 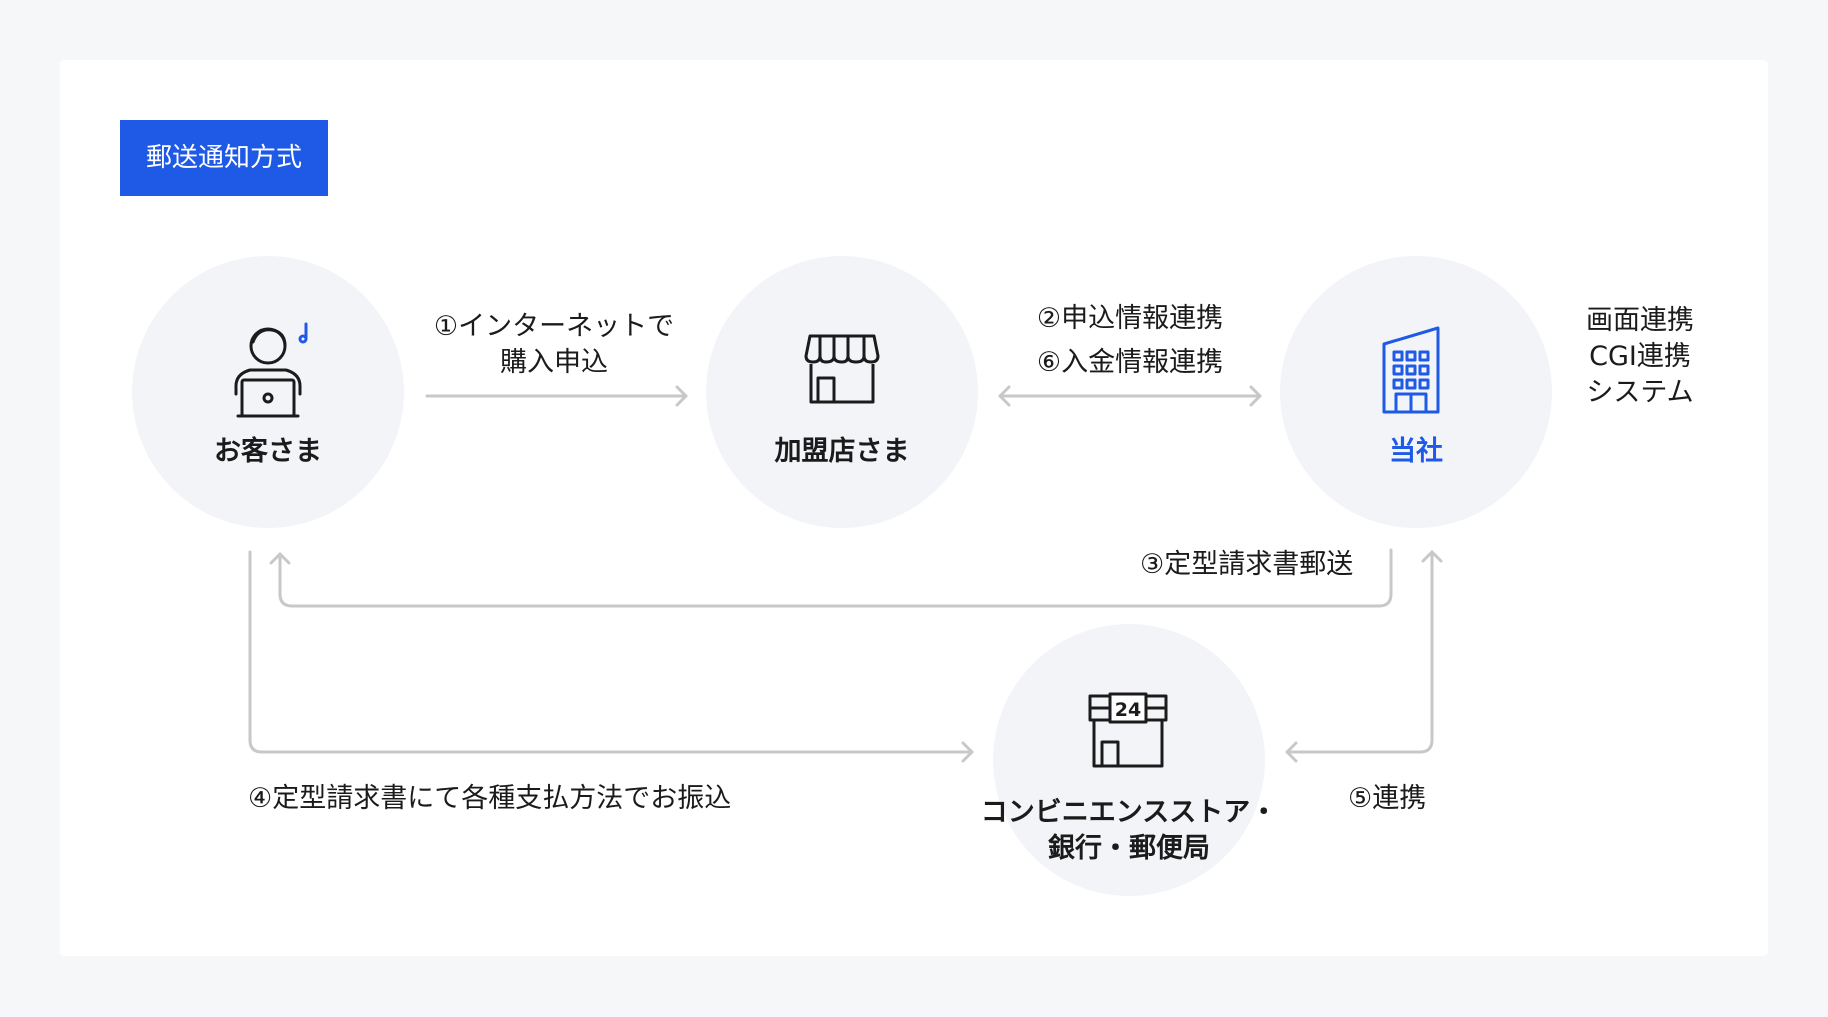 What do you see at coordinates (842, 369) in the screenshot?
I see `shop-icon` at bounding box center [842, 369].